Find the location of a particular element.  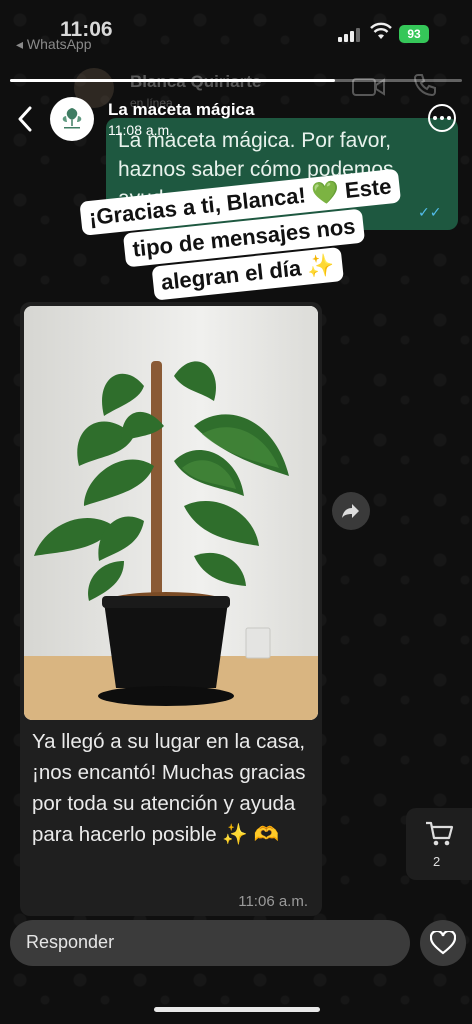

cart-button: 2 is located at coordinates (439, 844).